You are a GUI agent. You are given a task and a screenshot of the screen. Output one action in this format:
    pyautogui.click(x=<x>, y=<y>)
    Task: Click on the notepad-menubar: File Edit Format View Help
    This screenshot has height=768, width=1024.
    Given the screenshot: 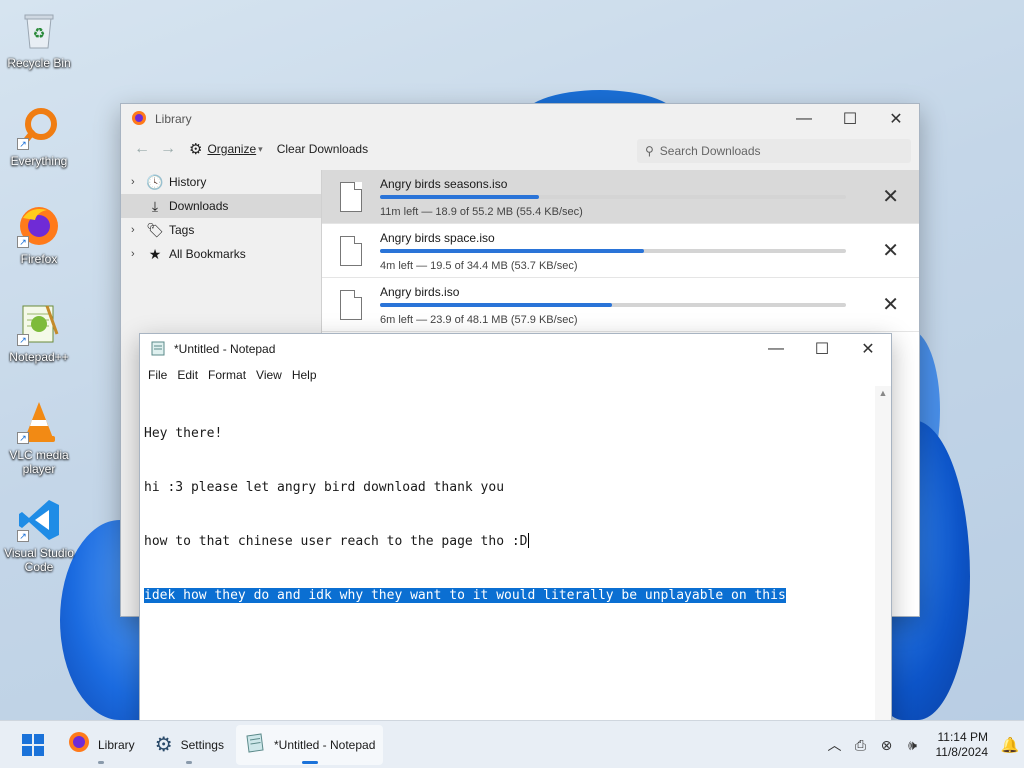 What is the action you would take?
    pyautogui.click(x=515, y=375)
    